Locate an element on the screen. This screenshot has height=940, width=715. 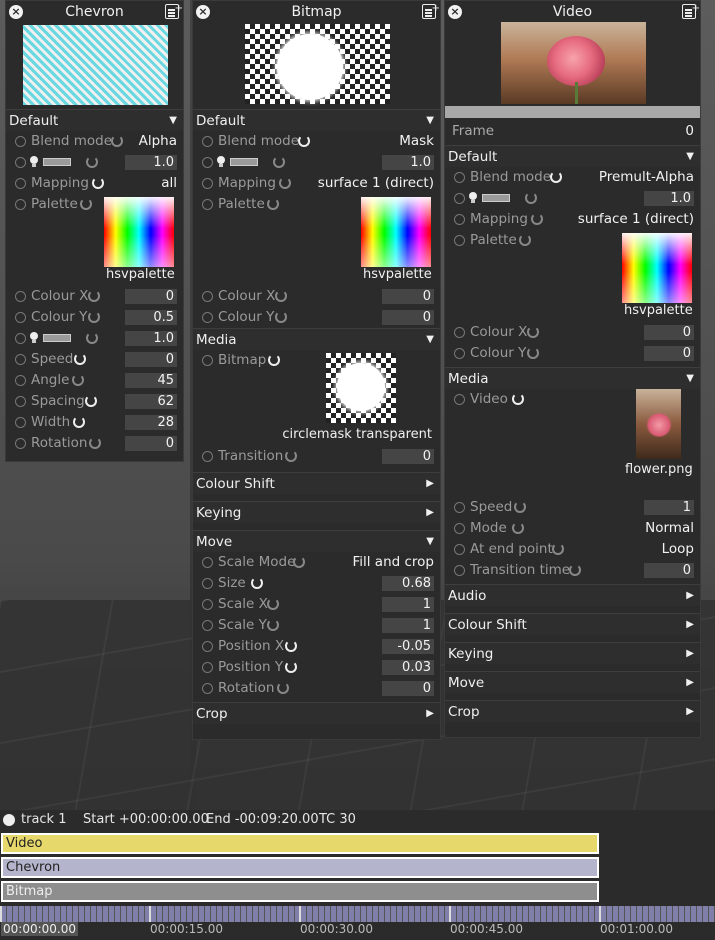
bitmap-thumbnail is located at coordinates (361, 388).